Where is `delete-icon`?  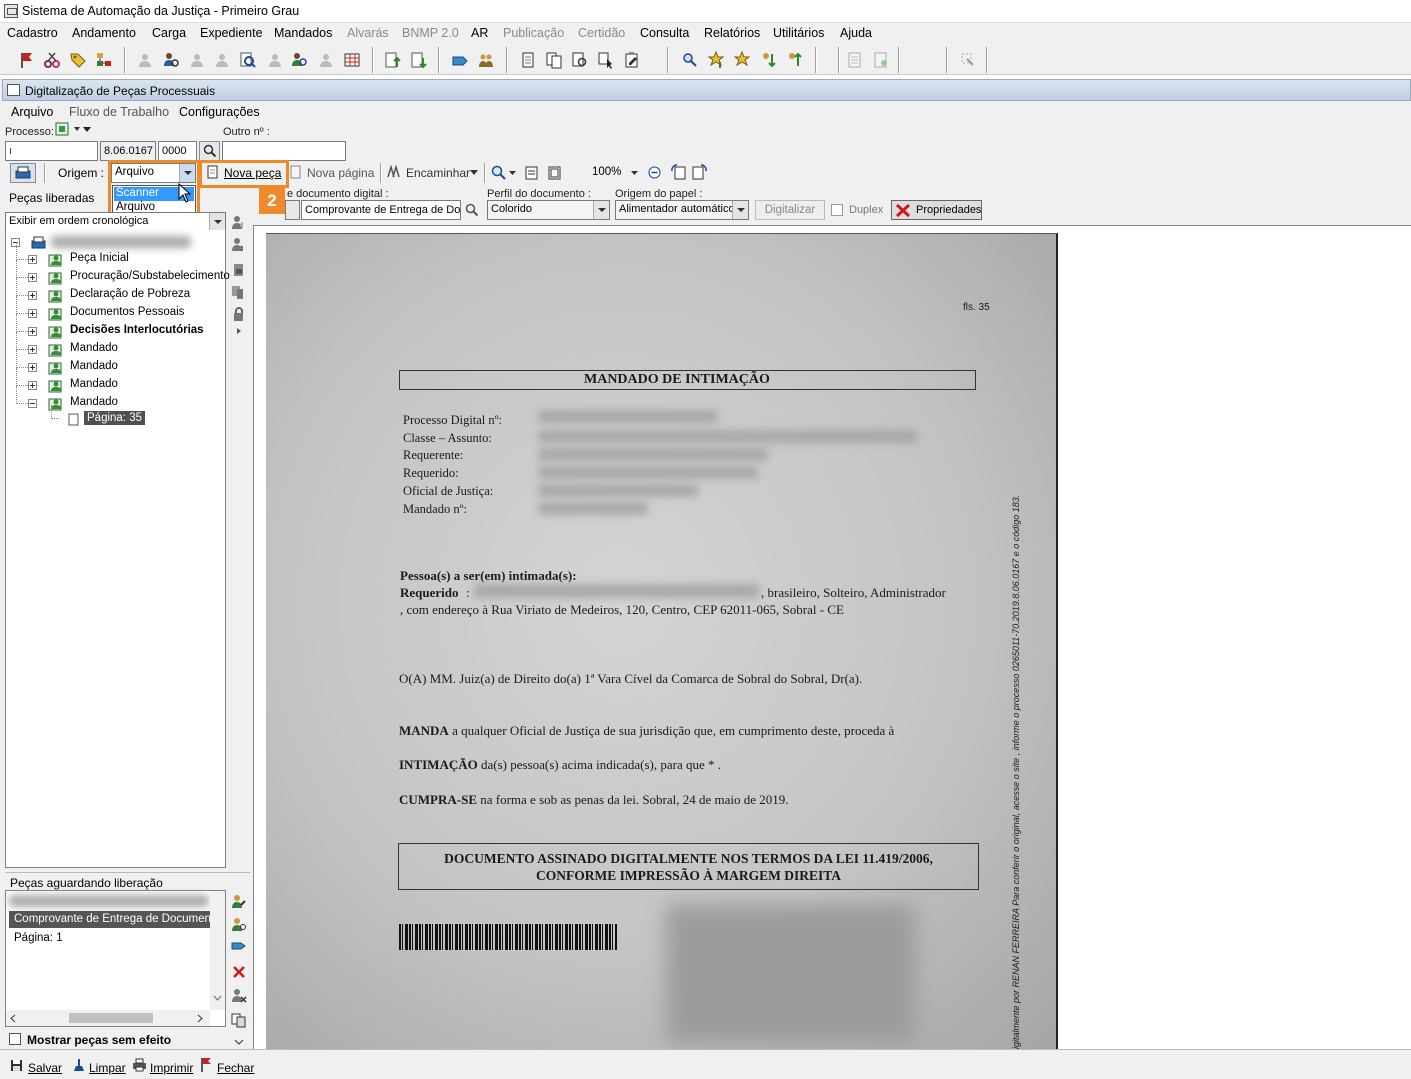 delete-icon is located at coordinates (239, 972).